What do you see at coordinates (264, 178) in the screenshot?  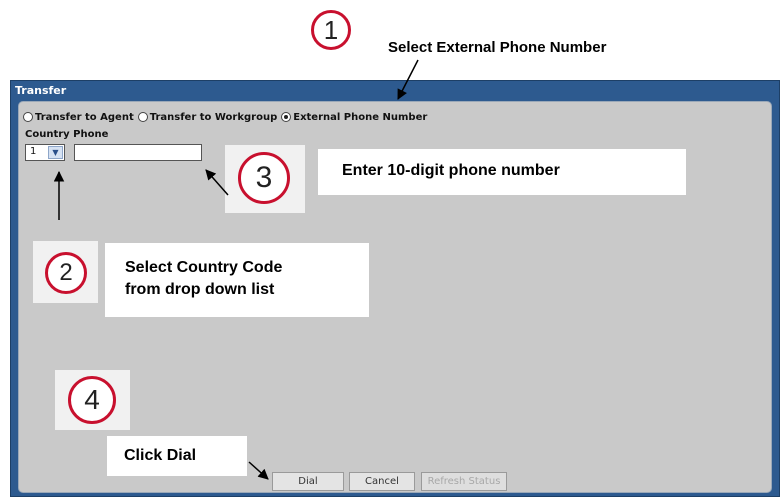 I see `step-3-badge: 3` at bounding box center [264, 178].